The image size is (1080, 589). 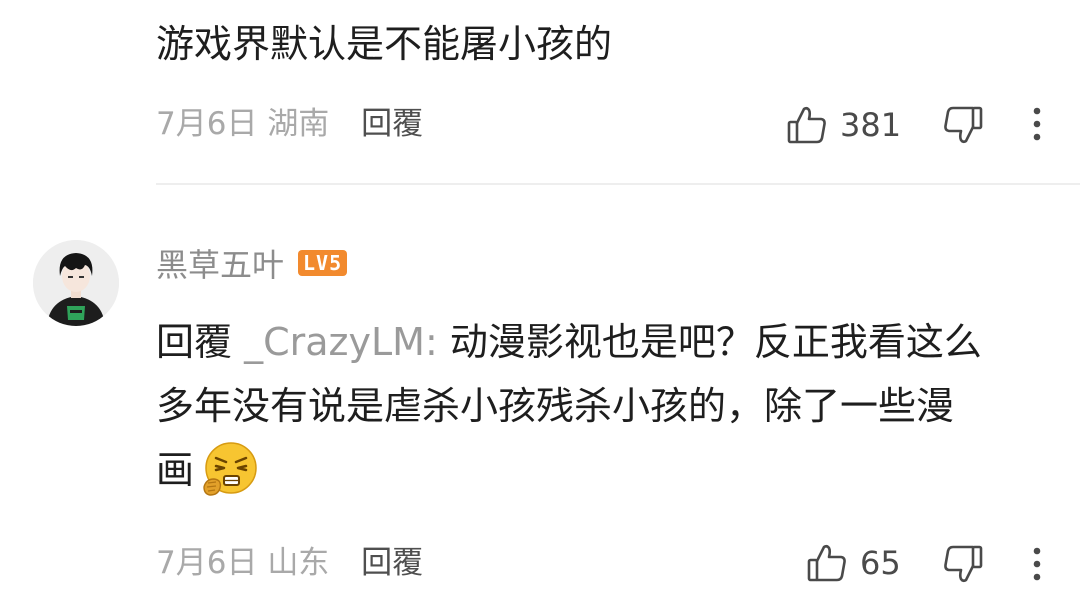 I want to click on comment-divider, so click(x=618, y=184).